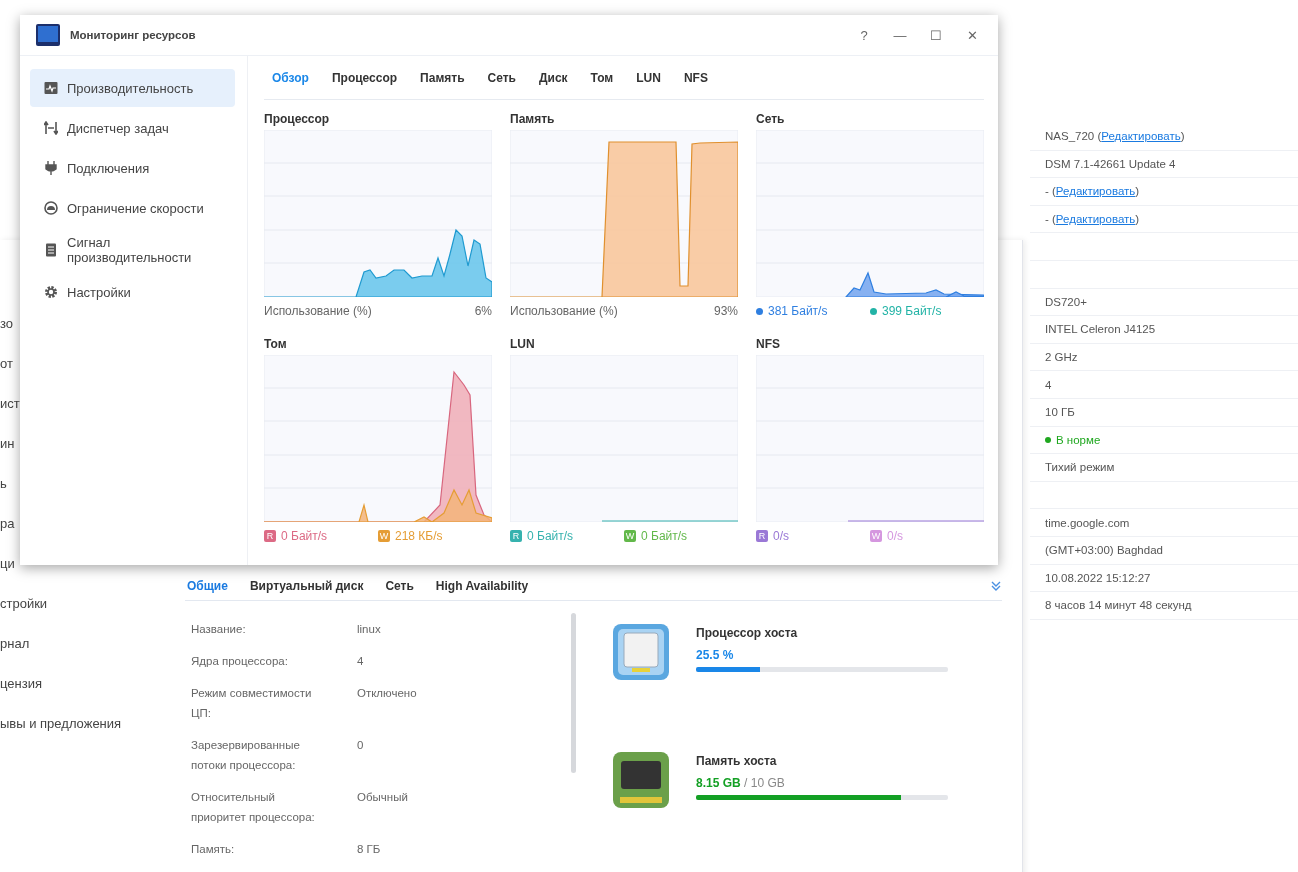 The height and width of the screenshot is (872, 1298). What do you see at coordinates (1060, 412) in the screenshot?
I see `info-value: 10 ГБ` at bounding box center [1060, 412].